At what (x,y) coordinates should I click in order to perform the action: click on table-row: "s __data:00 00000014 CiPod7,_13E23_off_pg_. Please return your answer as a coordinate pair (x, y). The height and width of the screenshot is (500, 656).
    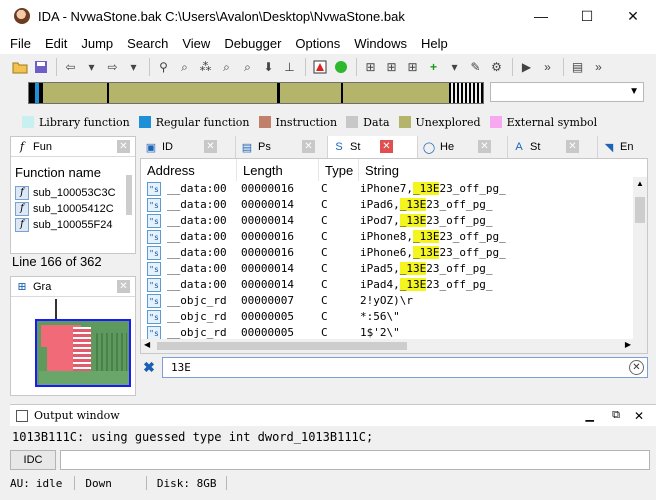
    Looking at the image, I should click on (386, 221).